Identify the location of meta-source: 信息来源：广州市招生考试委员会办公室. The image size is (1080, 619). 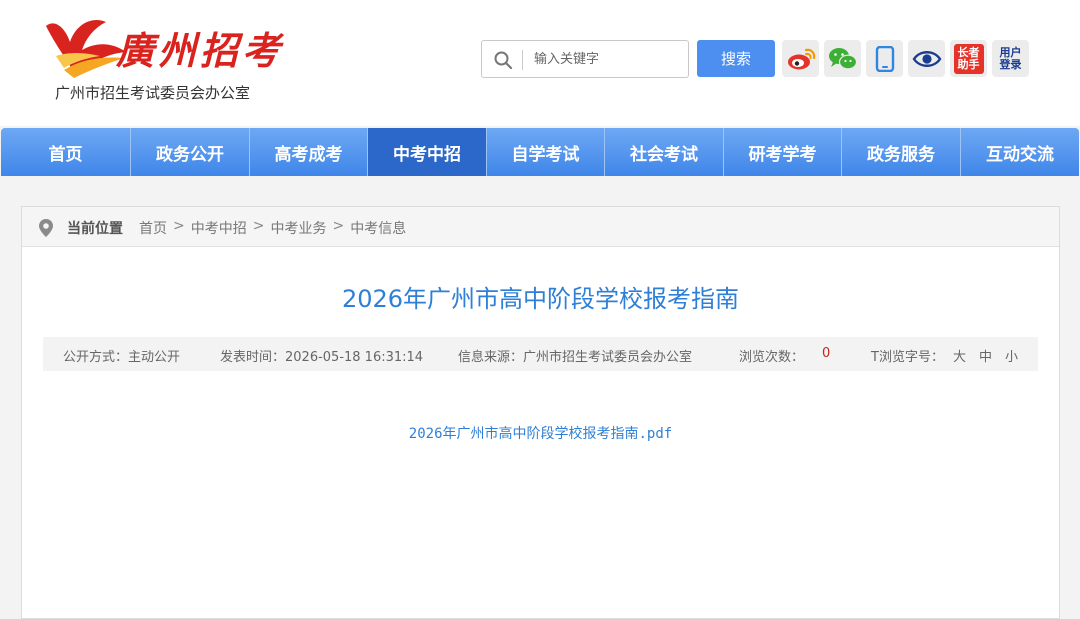
(575, 357).